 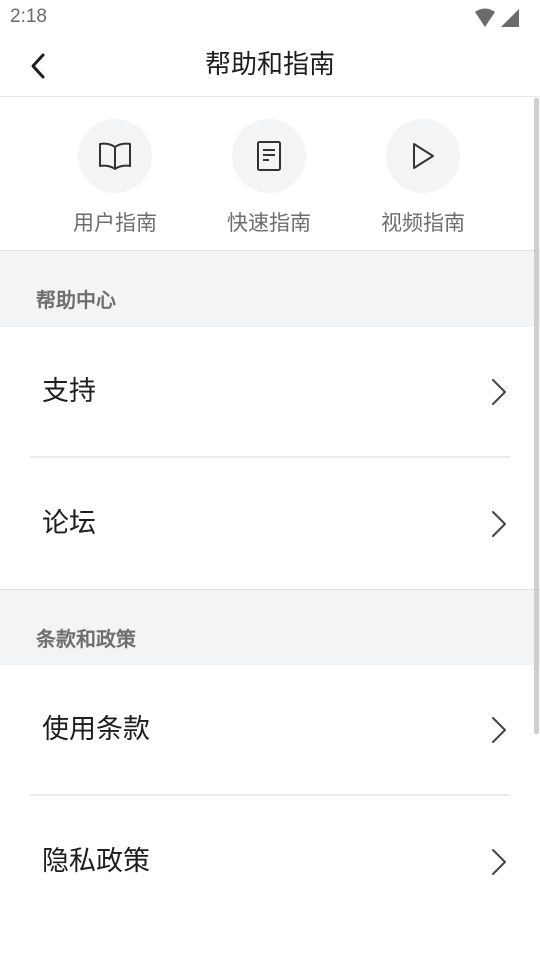 I want to click on open-book-icon, so click(x=115, y=156).